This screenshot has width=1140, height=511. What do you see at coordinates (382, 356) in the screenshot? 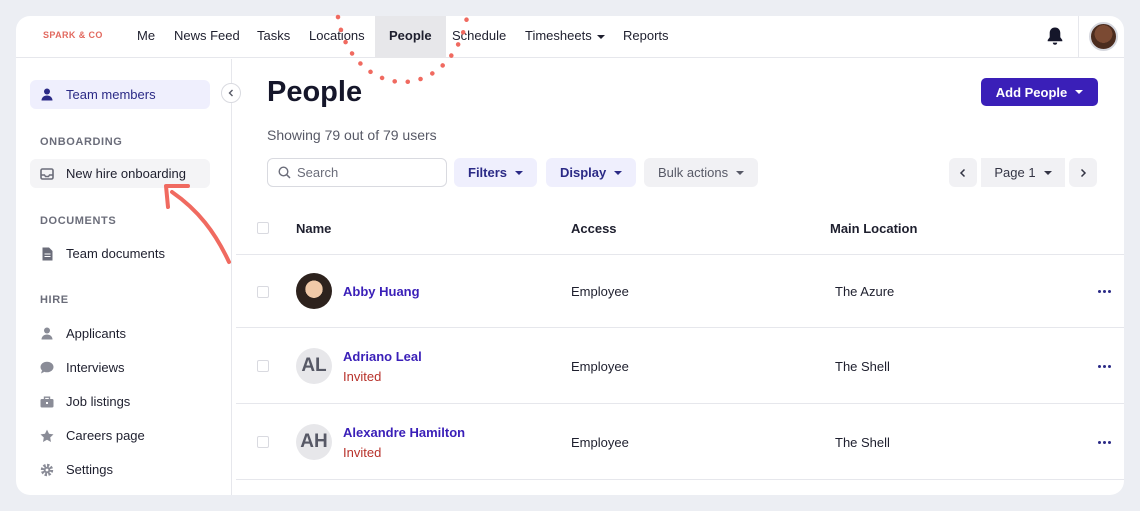
I see `person-name-link: Adriano Leal` at bounding box center [382, 356].